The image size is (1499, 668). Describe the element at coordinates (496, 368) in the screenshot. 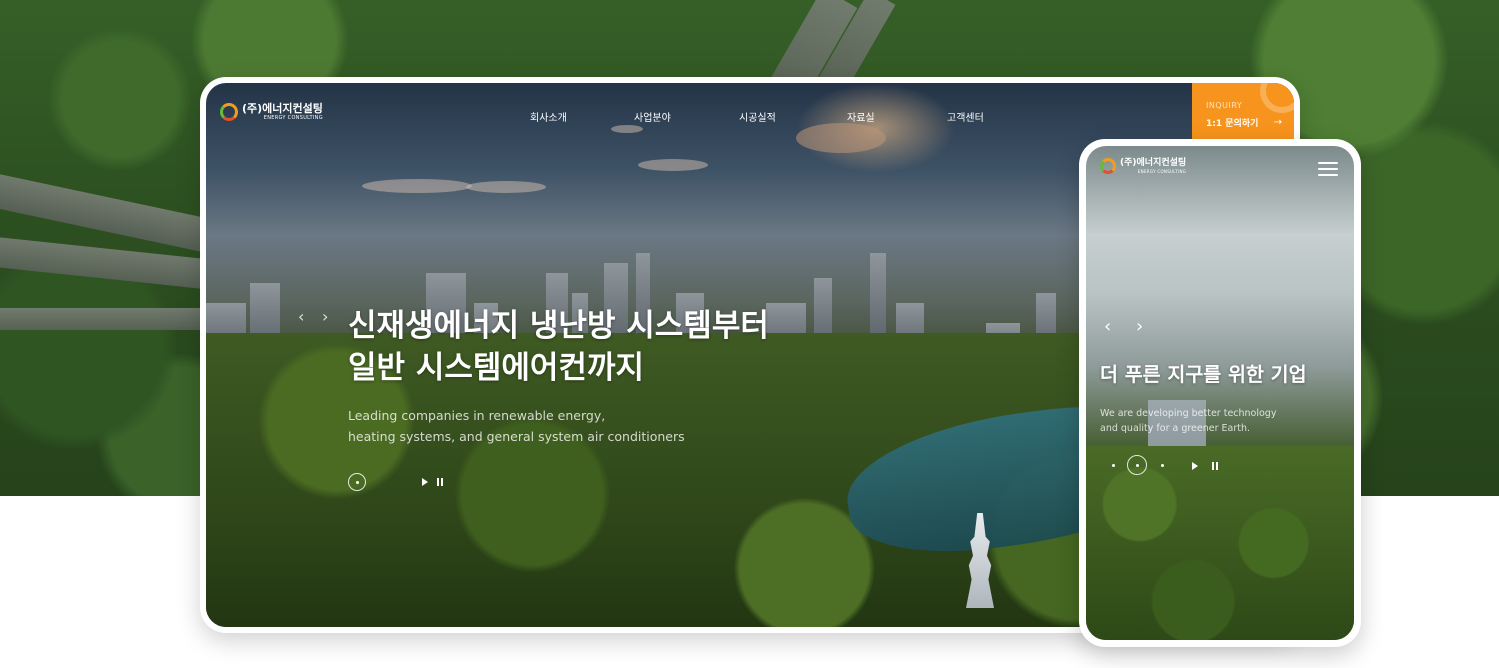

I see `hero-headline-line: 일반 시스템에어컨까지` at that location.